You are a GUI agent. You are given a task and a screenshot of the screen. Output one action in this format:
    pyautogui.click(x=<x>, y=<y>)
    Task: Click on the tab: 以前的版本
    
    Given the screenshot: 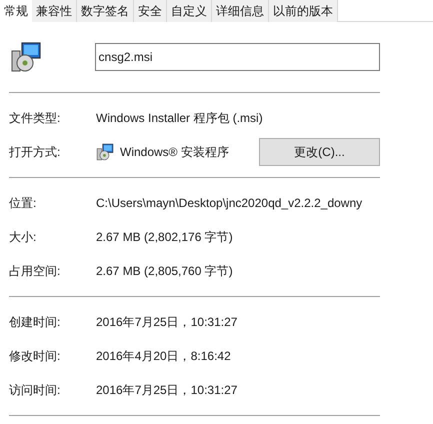 What is the action you would take?
    pyautogui.click(x=303, y=11)
    